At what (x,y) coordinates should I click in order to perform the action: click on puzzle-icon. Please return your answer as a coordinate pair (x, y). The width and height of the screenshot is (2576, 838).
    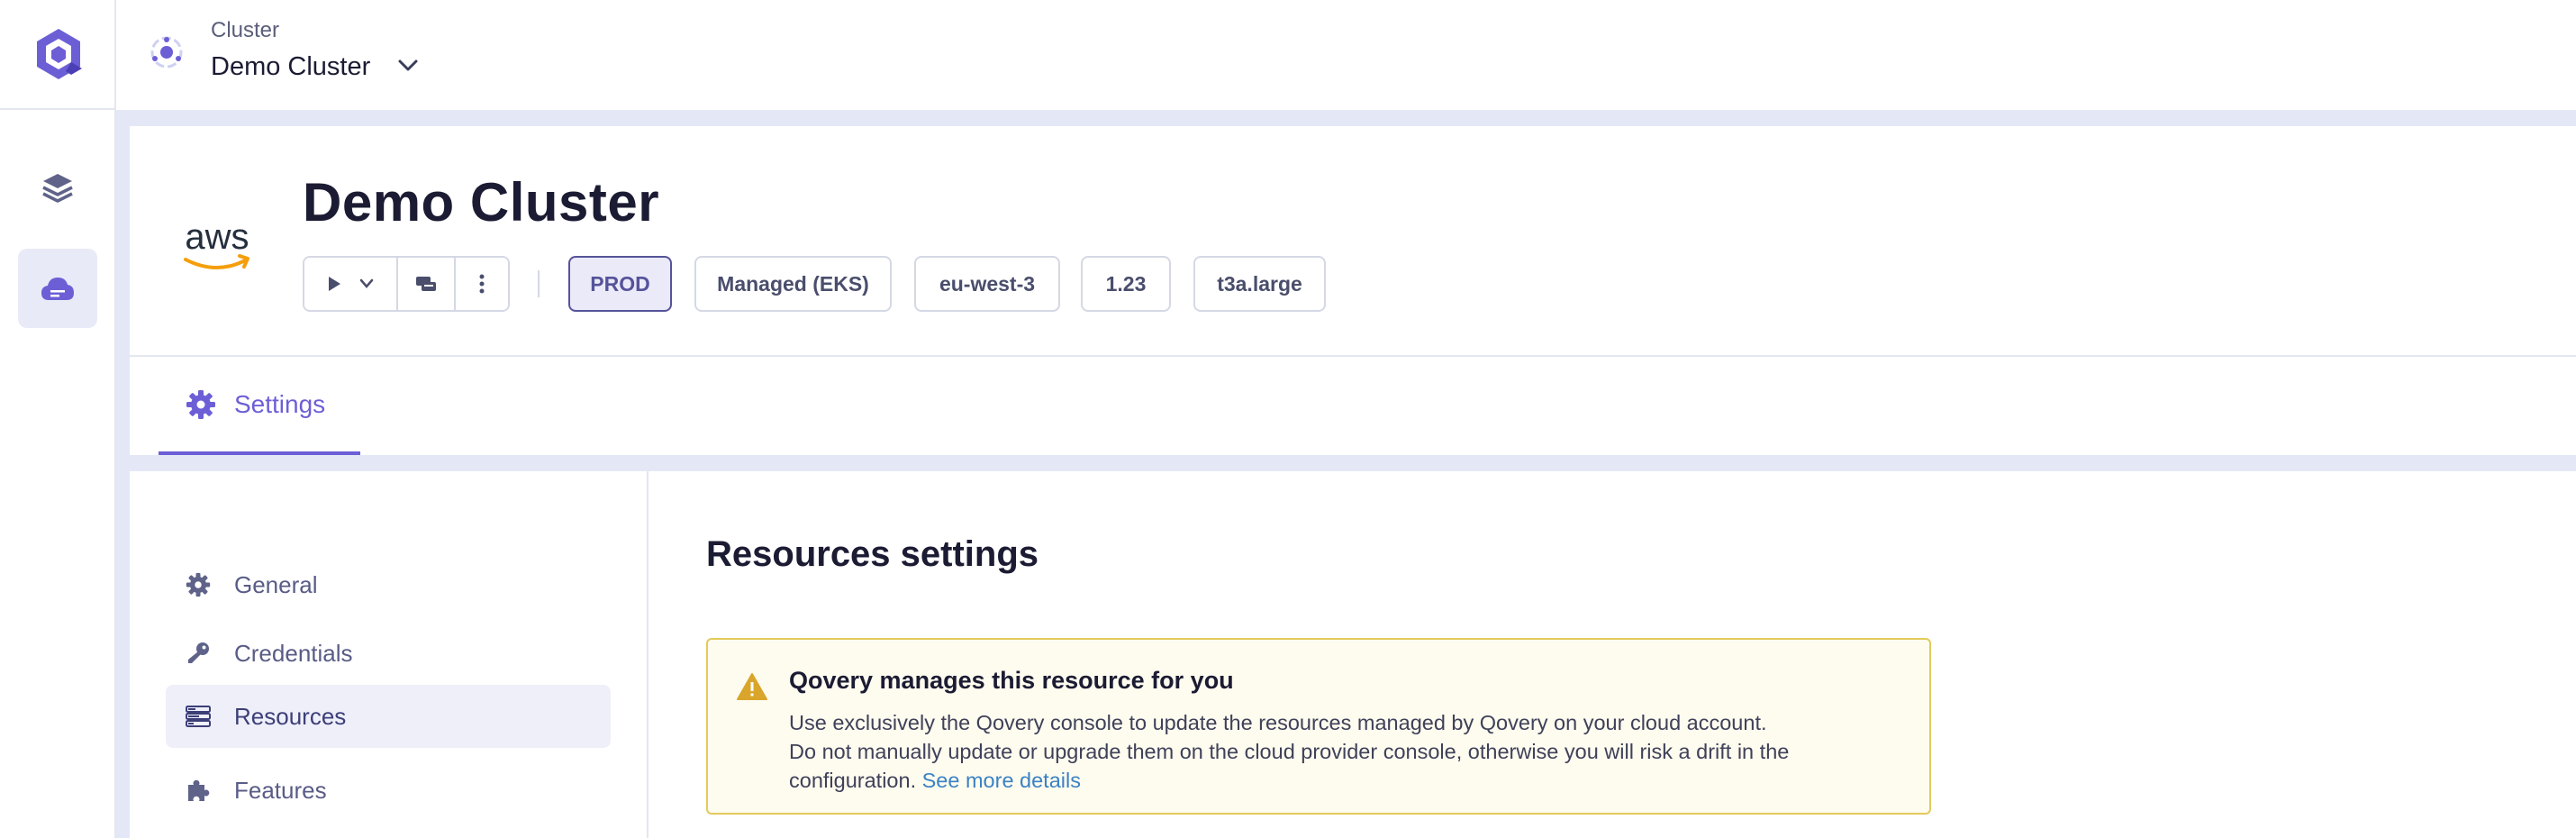
    Looking at the image, I should click on (199, 790).